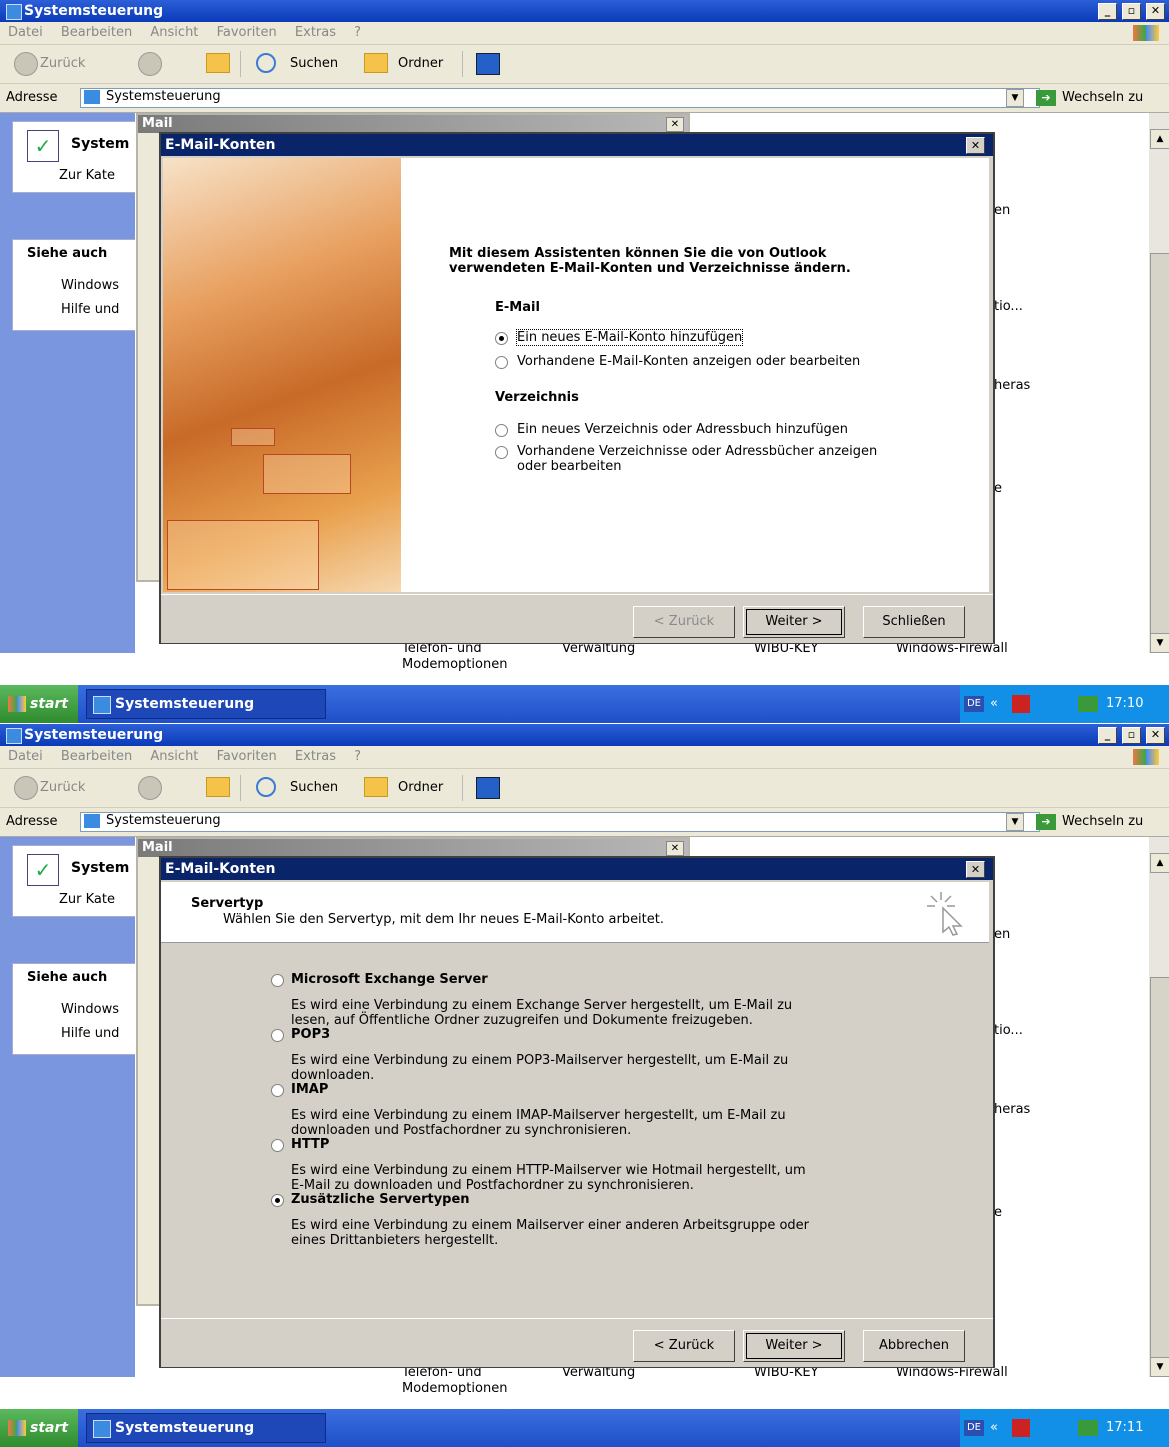 The image size is (1169, 1447). What do you see at coordinates (380, 1199) in the screenshot?
I see `additional-servers-label: Zusätzliche Servertypen` at bounding box center [380, 1199].